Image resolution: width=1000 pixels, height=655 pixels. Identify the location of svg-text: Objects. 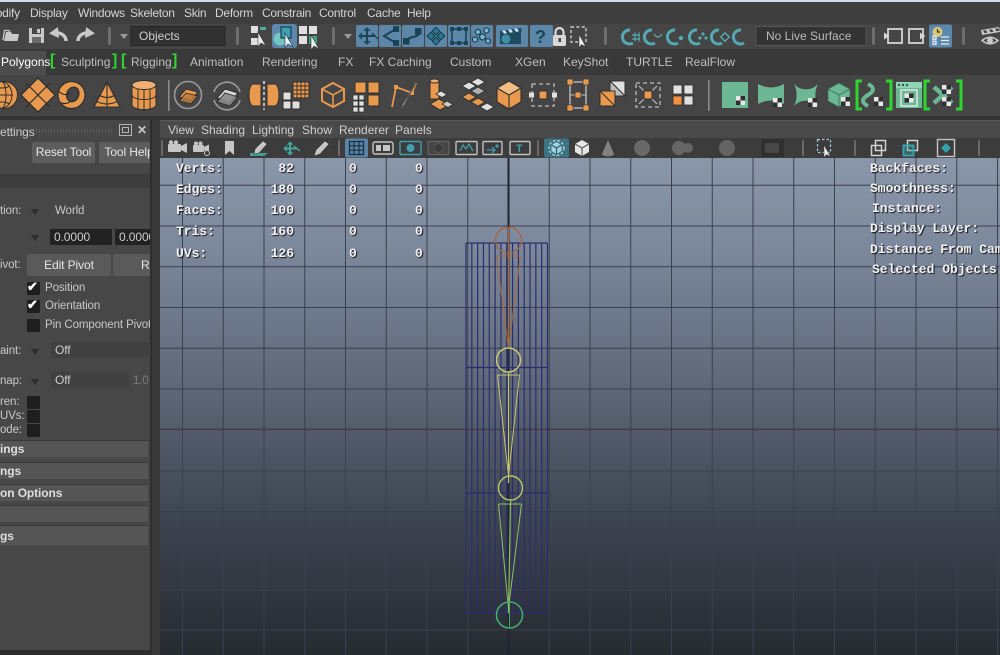
(159, 36).